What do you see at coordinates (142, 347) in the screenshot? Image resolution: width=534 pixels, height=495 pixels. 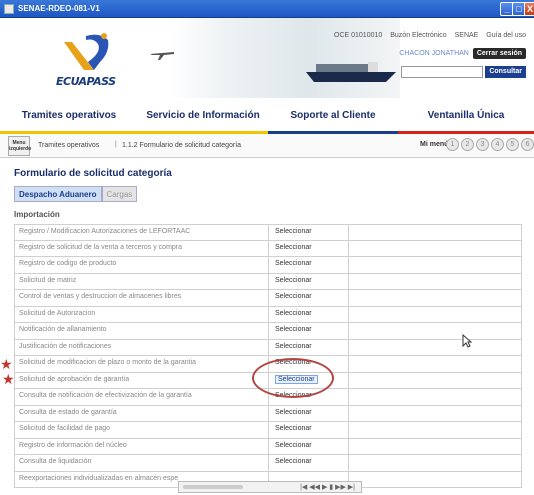 I see `row-name: Justificación de notificaciones` at bounding box center [142, 347].